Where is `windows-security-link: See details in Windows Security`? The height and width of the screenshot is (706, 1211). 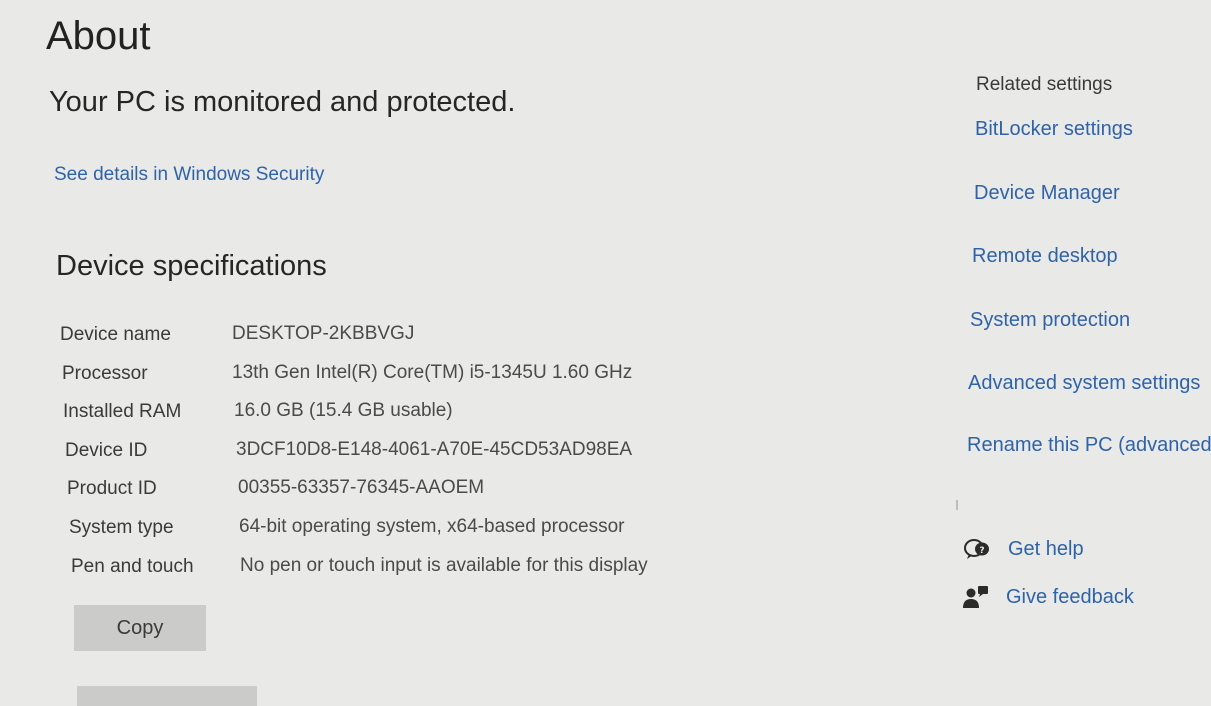 windows-security-link: See details in Windows Security is located at coordinates (189, 175).